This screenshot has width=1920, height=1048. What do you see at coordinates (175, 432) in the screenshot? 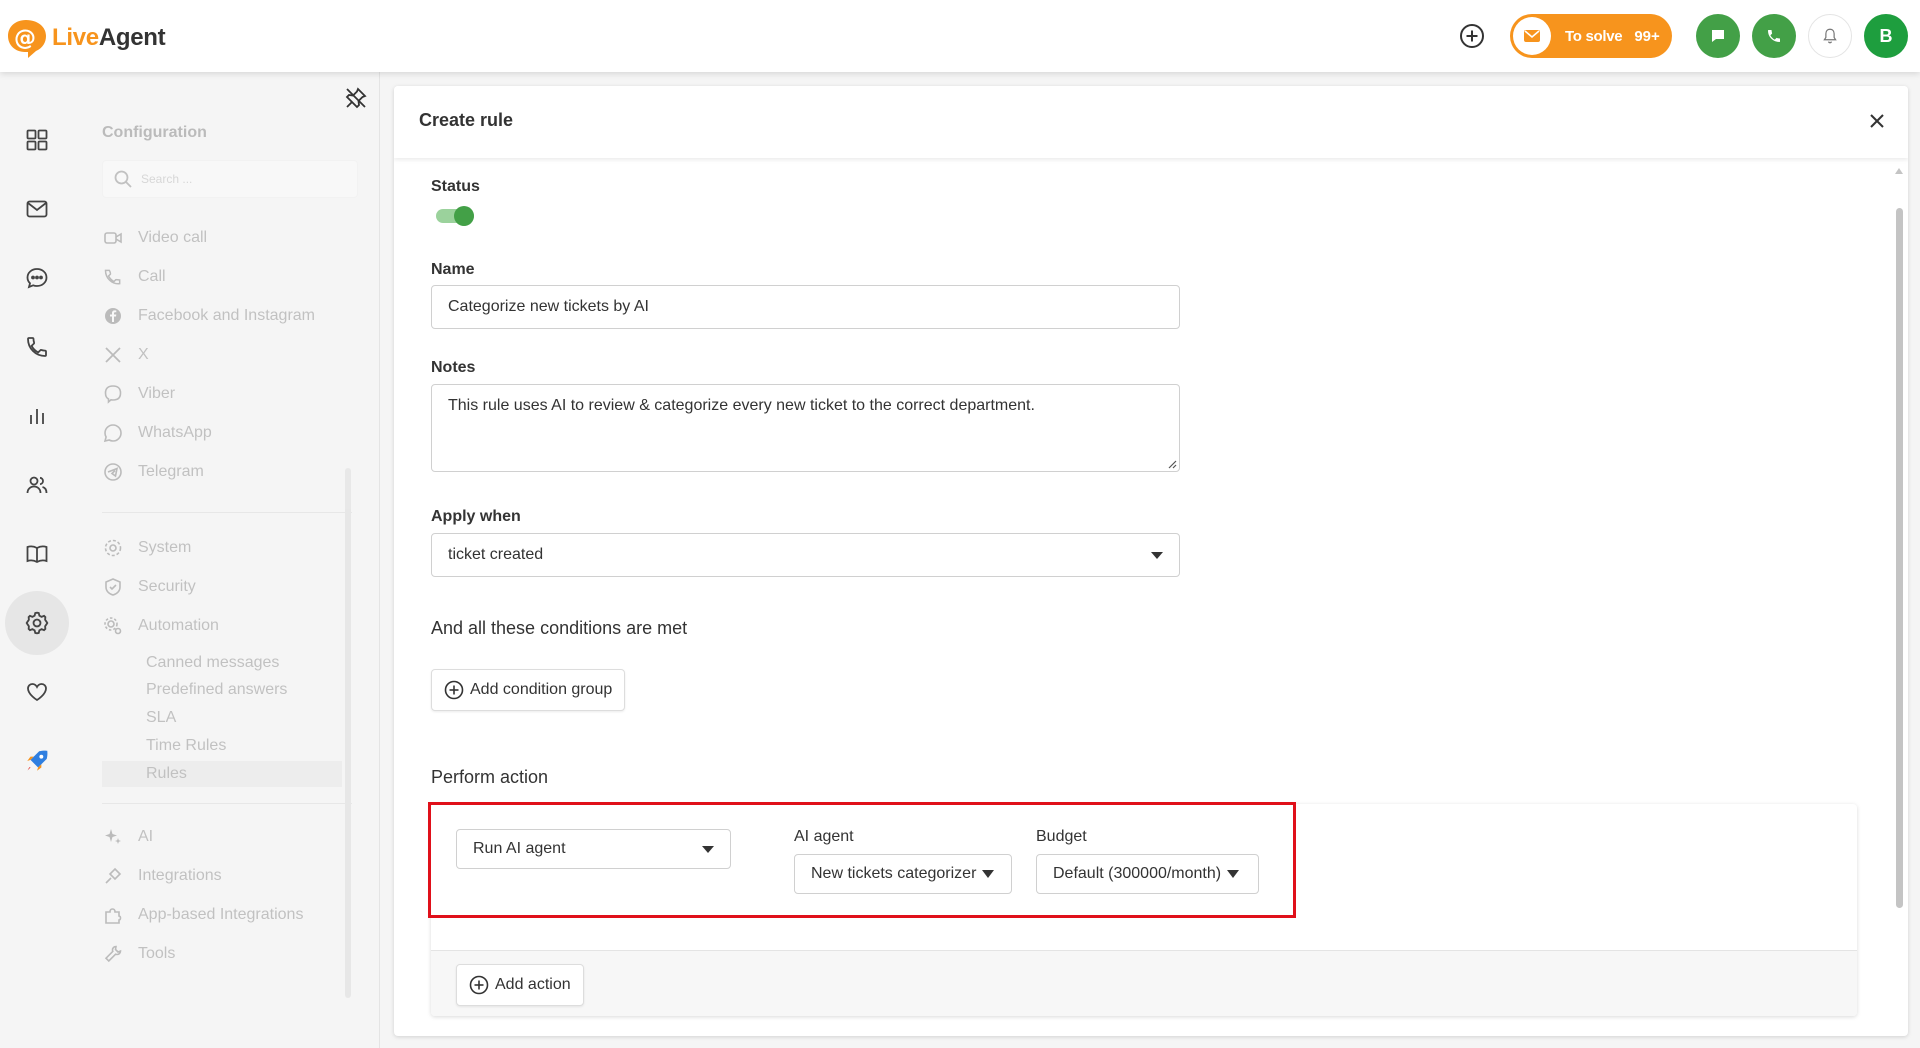
I see `menu-label: WhatsApp` at bounding box center [175, 432].